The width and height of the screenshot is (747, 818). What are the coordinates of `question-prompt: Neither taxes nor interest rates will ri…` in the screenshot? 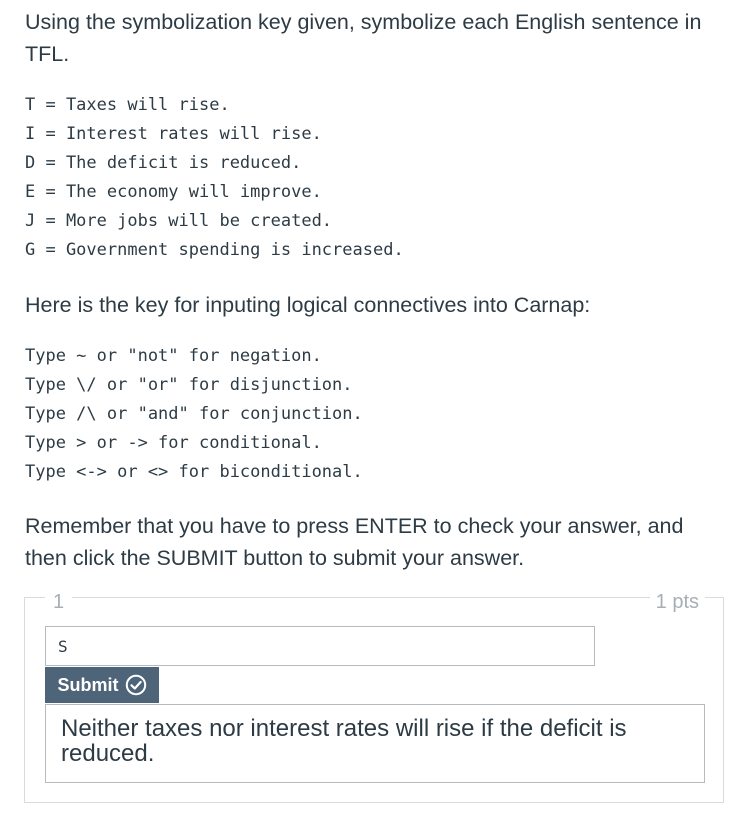 It's located at (375, 743).